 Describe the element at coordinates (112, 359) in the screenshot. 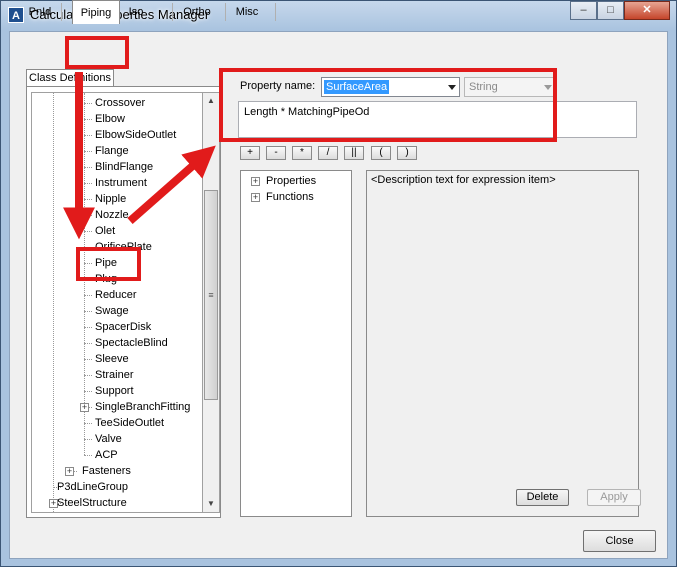

I see `tree-item-sleeve: Sleeve` at that location.